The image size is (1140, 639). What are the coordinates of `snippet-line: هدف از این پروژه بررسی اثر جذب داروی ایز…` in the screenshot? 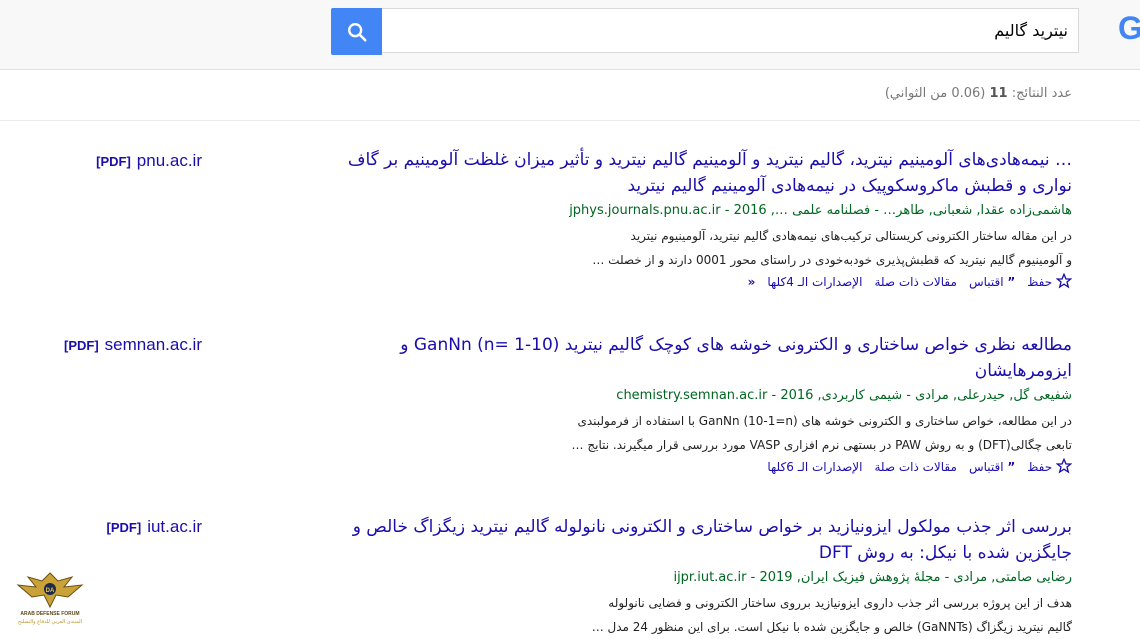 It's located at (840, 603).